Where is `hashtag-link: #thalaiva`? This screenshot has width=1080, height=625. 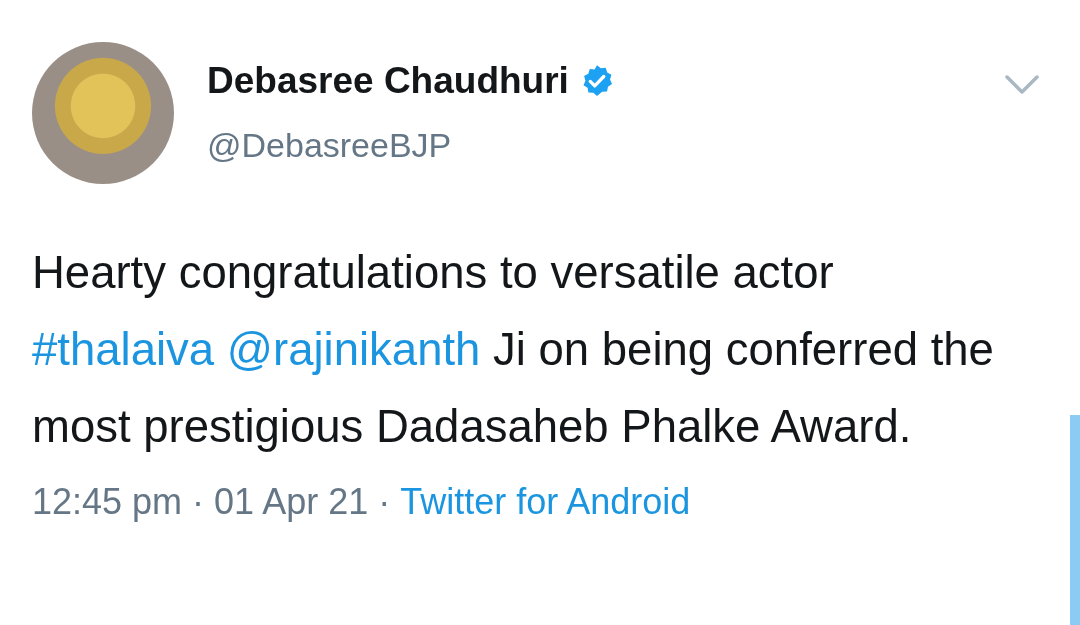 hashtag-link: #thalaiva is located at coordinates (123, 349).